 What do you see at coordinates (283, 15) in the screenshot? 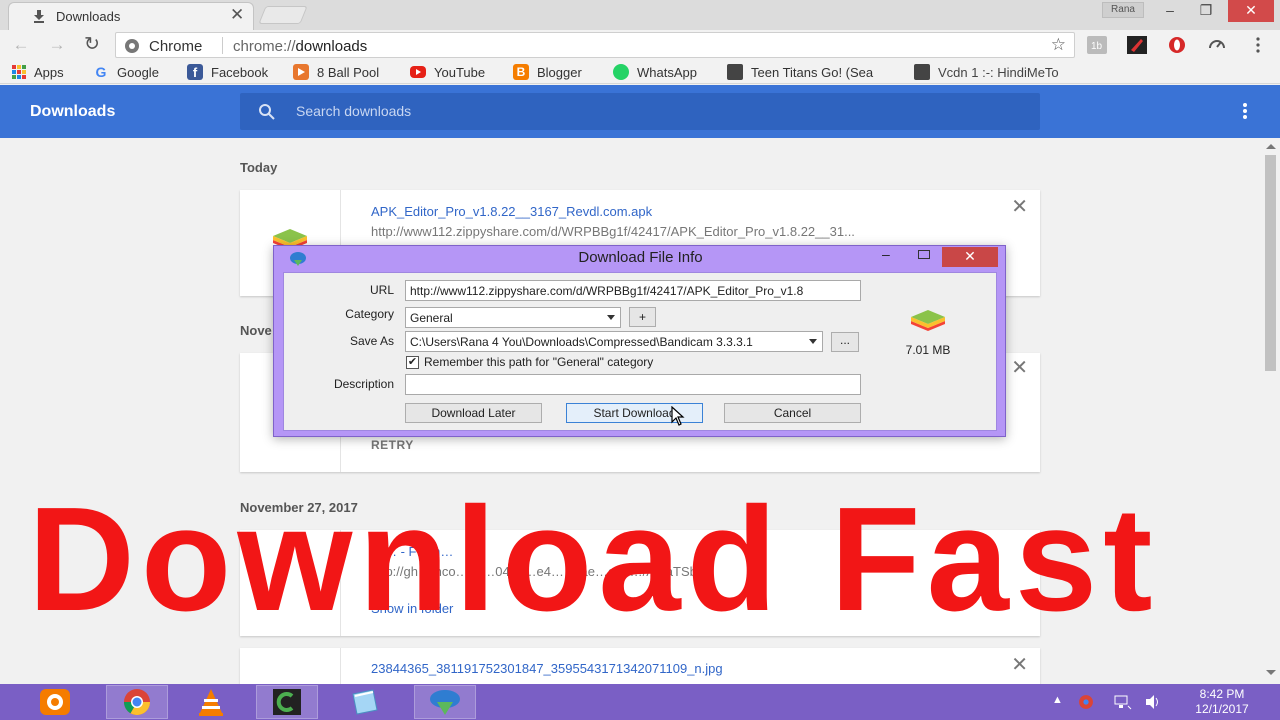
I see `new-tab-button` at bounding box center [283, 15].